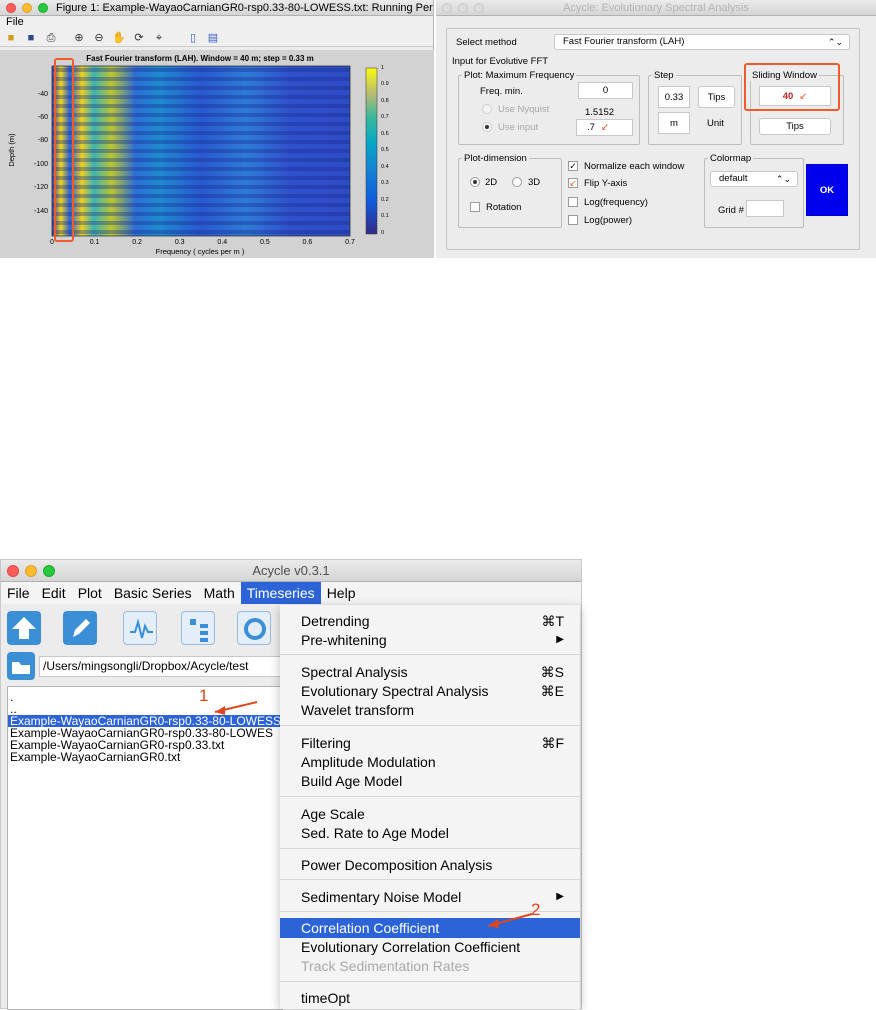  What do you see at coordinates (385, 150) in the screenshot?
I see `svg-text: 0.5` at bounding box center [385, 150].